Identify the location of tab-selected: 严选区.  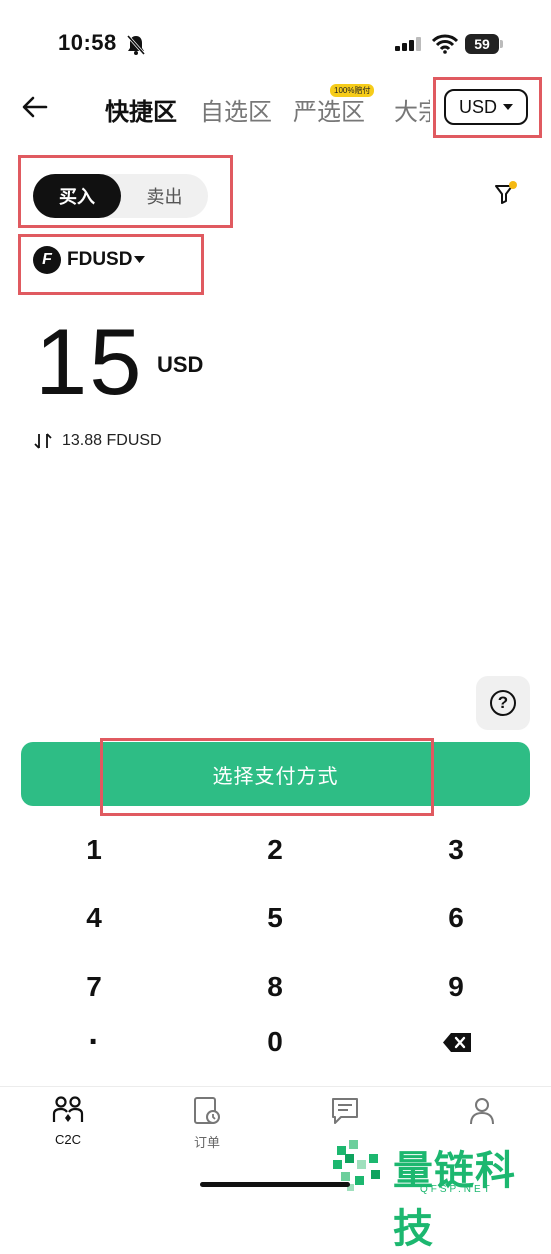
(329, 109).